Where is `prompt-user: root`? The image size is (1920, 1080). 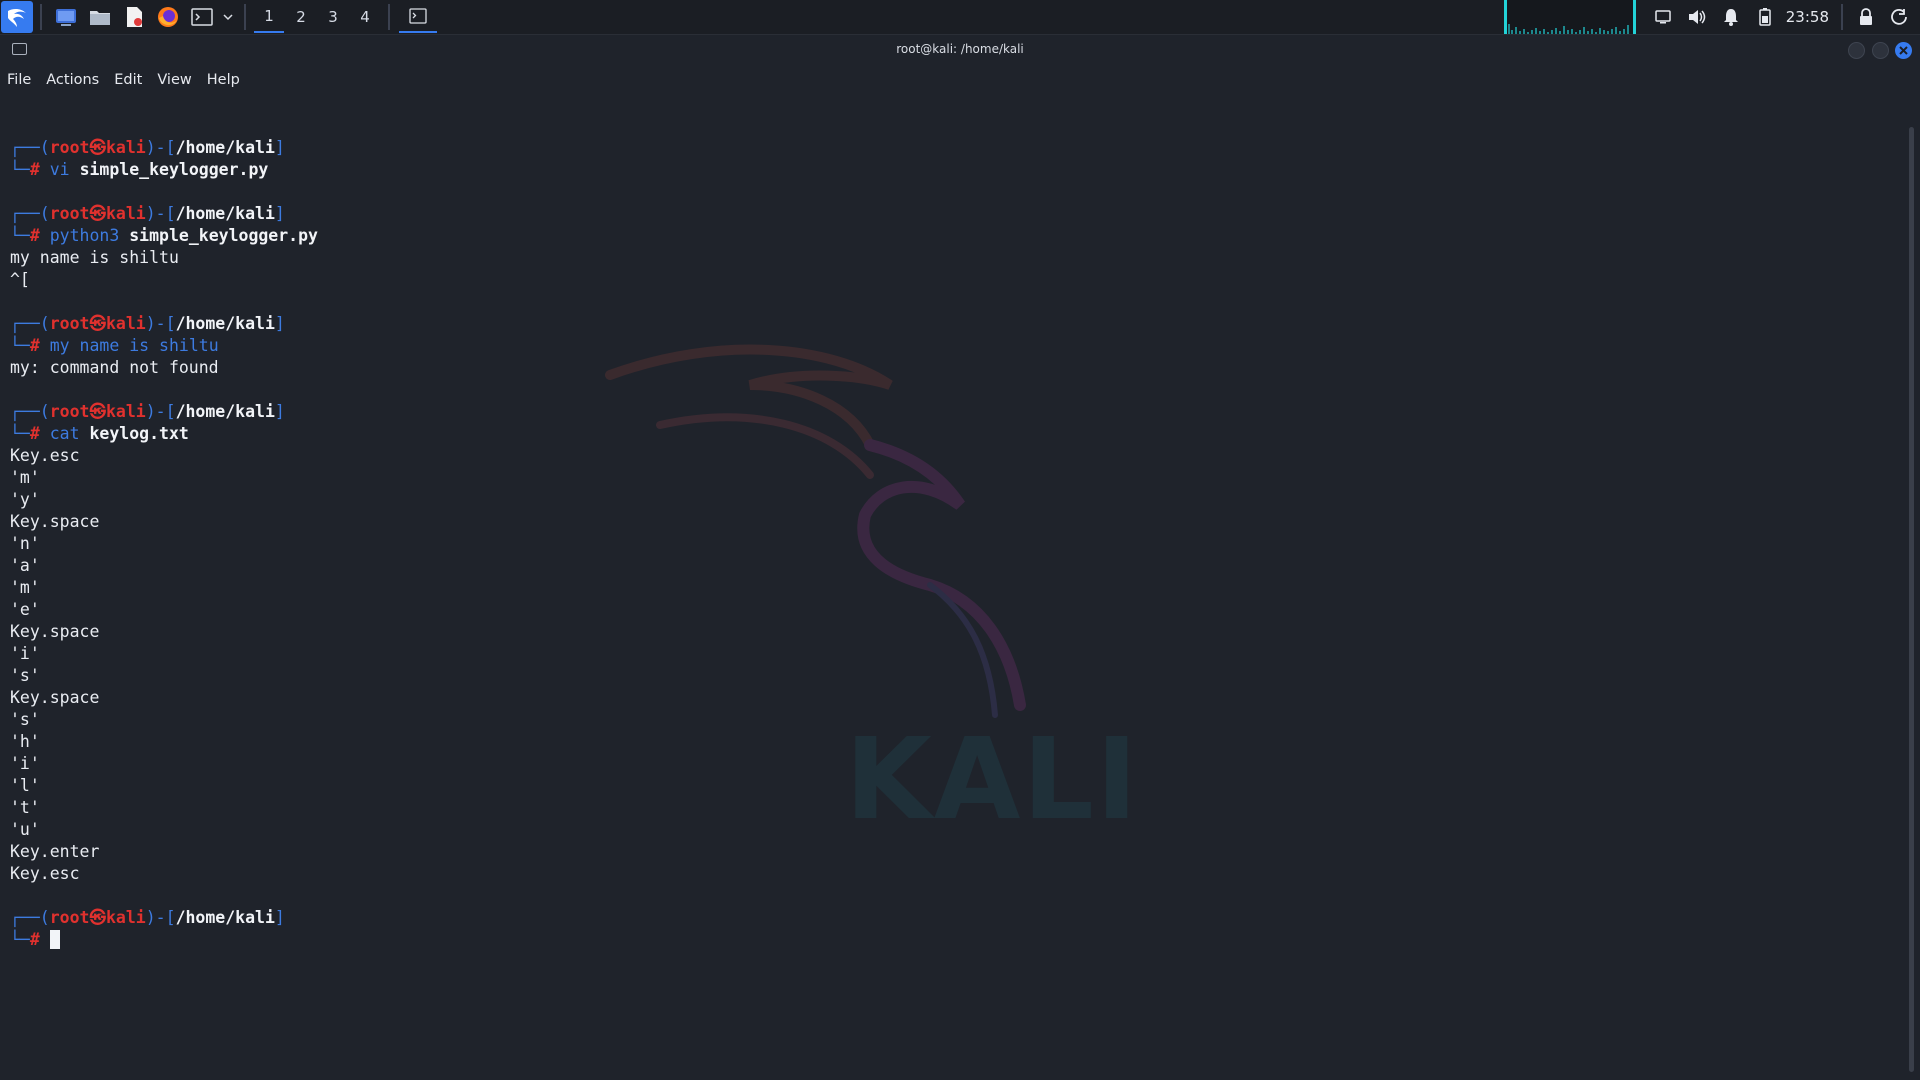 prompt-user: root is located at coordinates (69, 917).